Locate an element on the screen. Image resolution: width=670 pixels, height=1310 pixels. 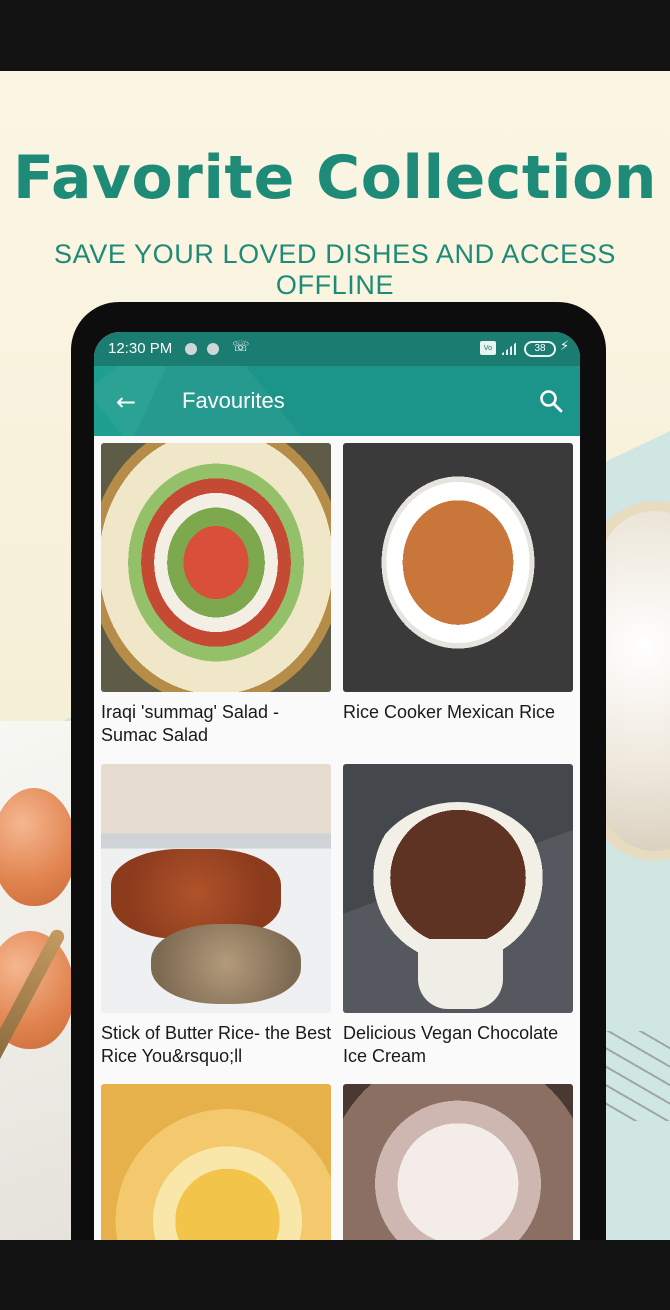
charging-icon: ⚡ is located at coordinates (565, 346).